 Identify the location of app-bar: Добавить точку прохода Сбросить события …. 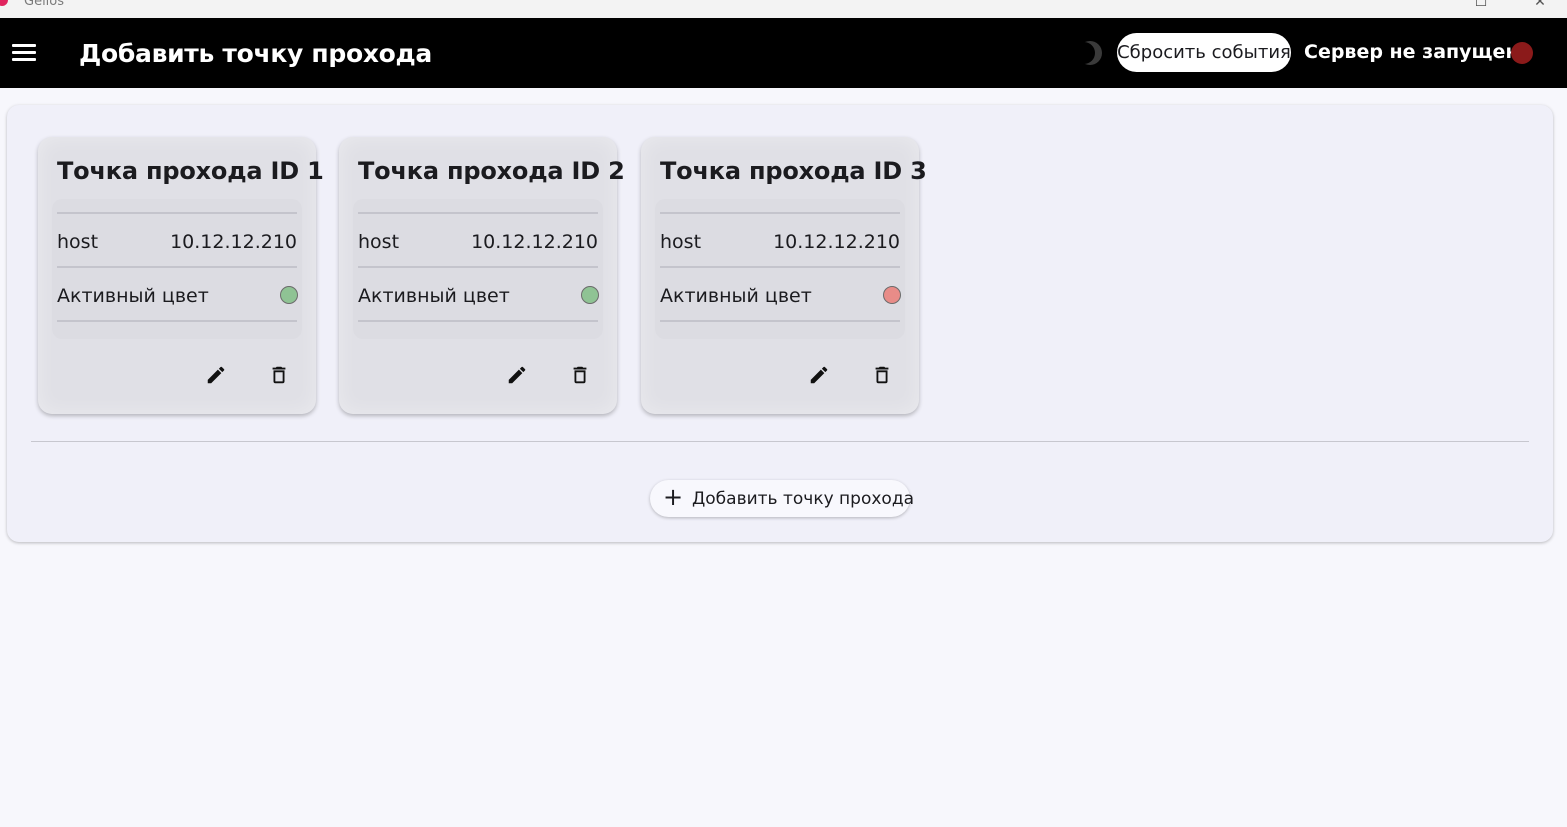
(783, 53).